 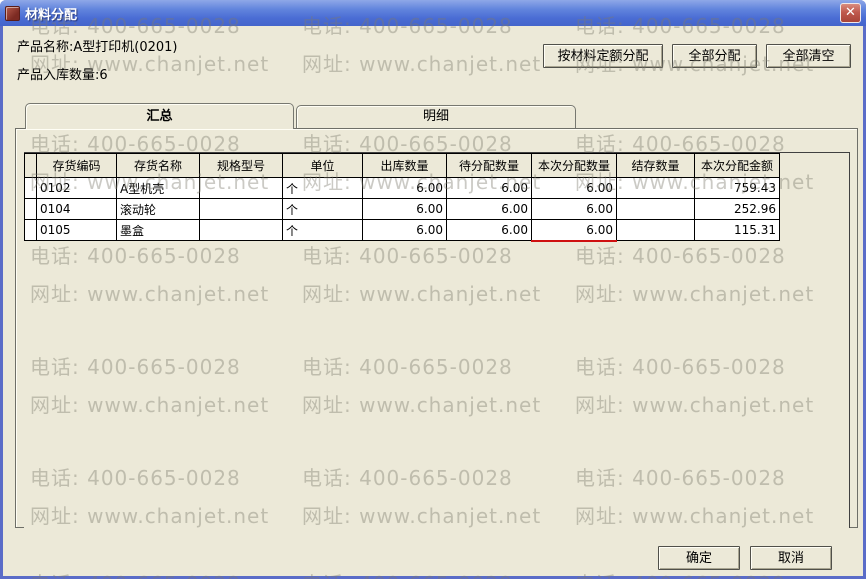 What do you see at coordinates (737, 230) in the screenshot?
I see `cell: 115.31` at bounding box center [737, 230].